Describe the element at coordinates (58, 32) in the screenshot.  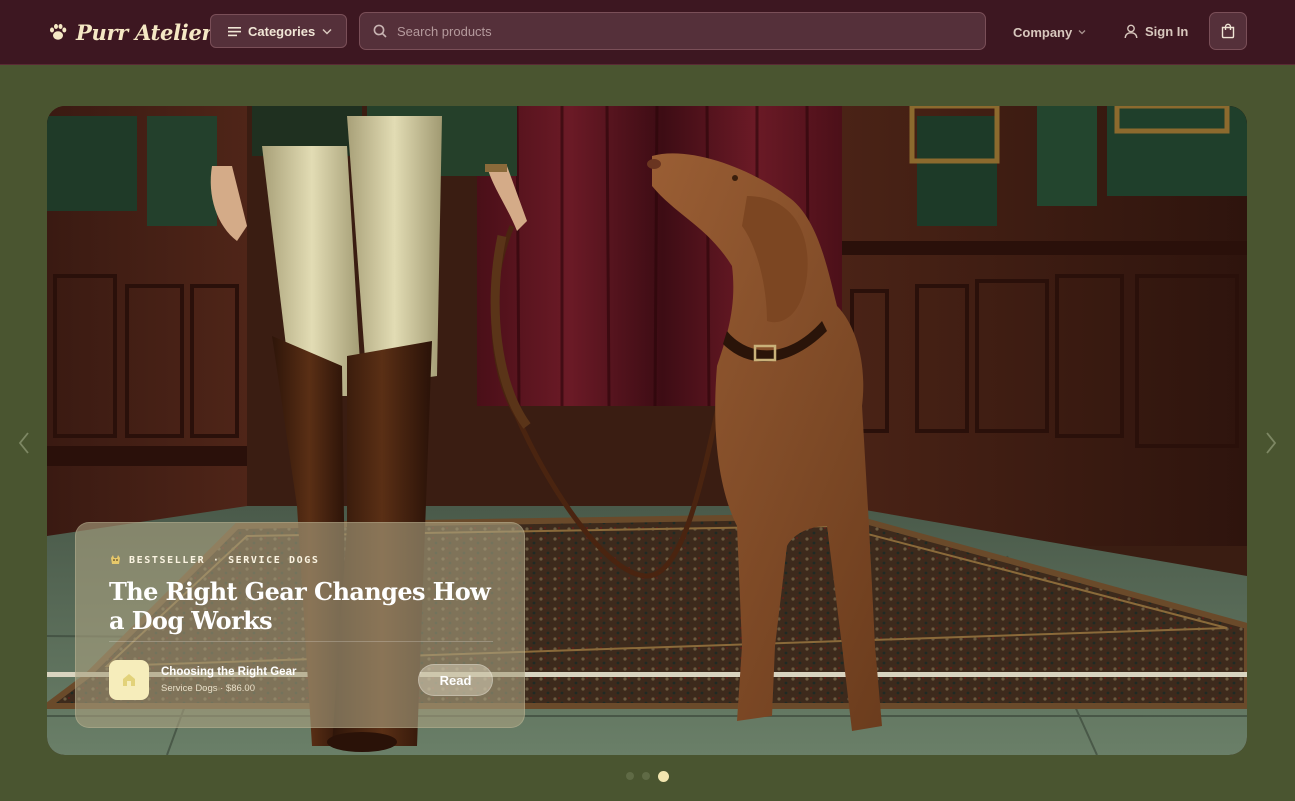
I see `paw-icon` at that location.